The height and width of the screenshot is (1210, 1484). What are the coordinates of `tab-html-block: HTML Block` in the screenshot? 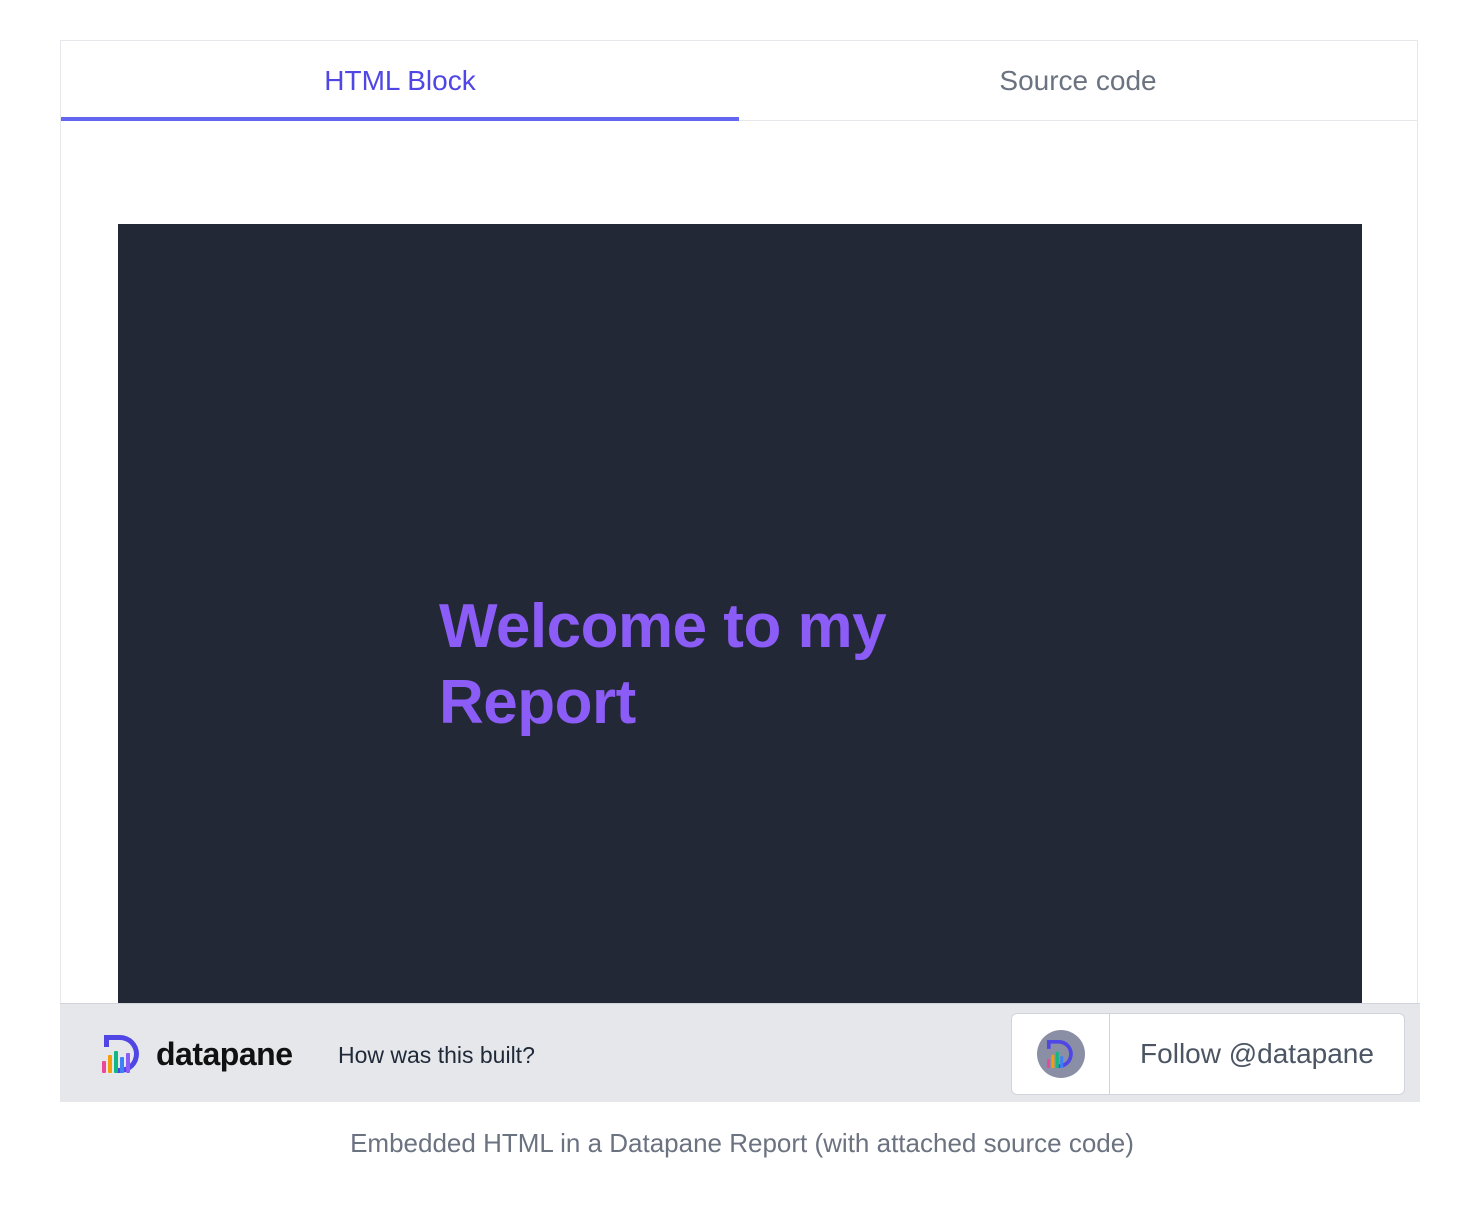 It's located at (400, 81).